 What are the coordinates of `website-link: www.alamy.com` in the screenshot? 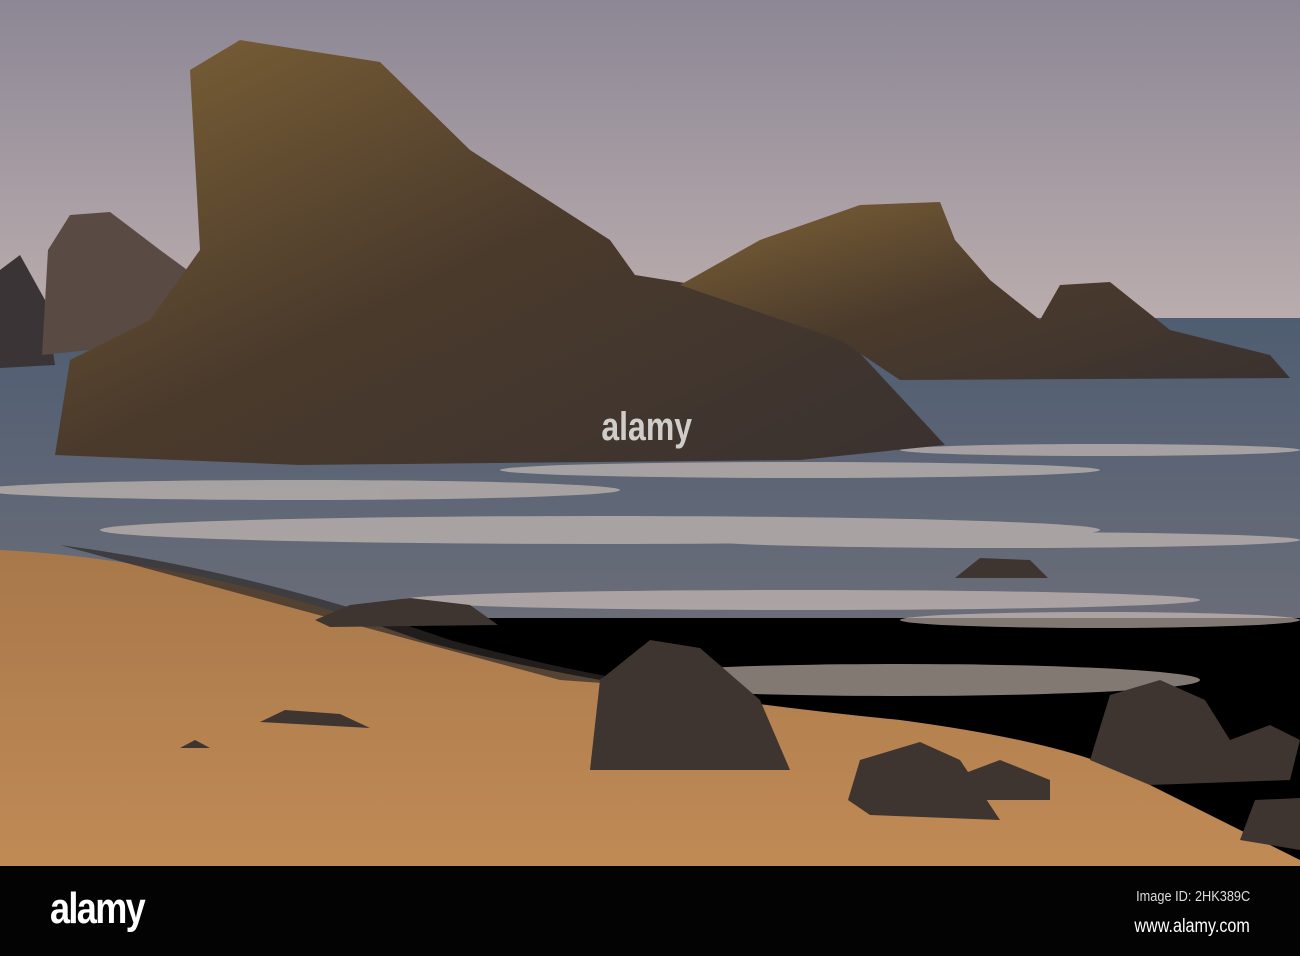 It's located at (1192, 927).